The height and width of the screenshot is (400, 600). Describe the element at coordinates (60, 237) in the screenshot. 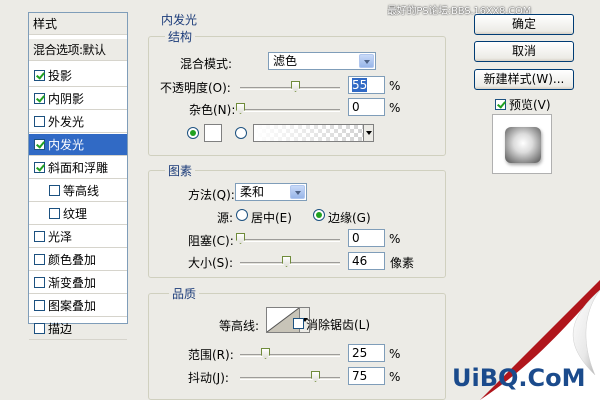

I see `style-item-label: 光泽` at that location.